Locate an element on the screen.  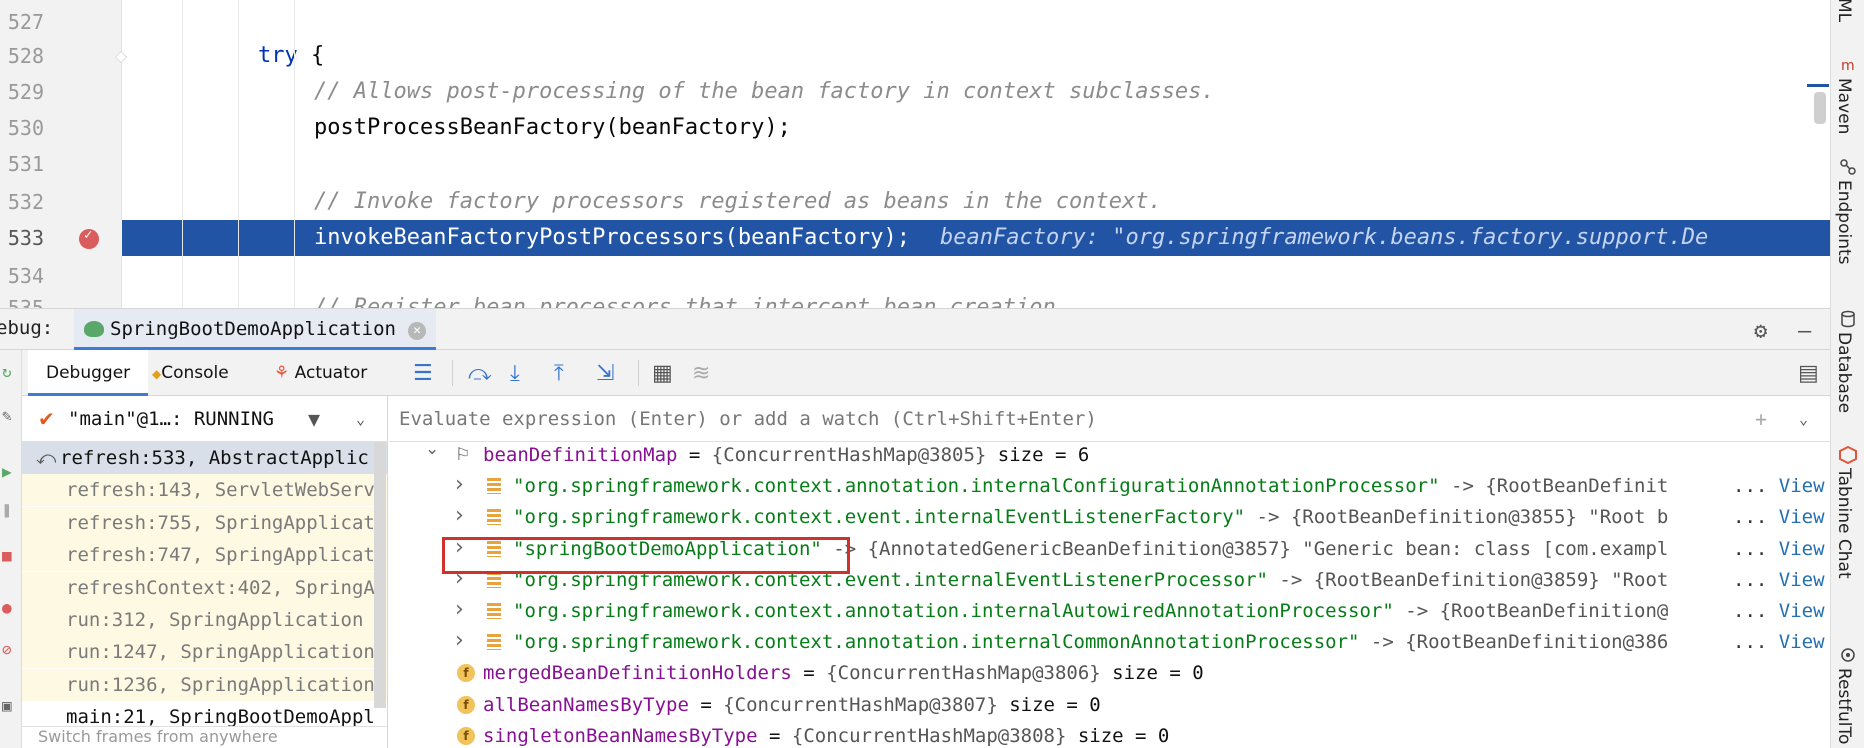
minimize-icon: — is located at coordinates (1804, 331).